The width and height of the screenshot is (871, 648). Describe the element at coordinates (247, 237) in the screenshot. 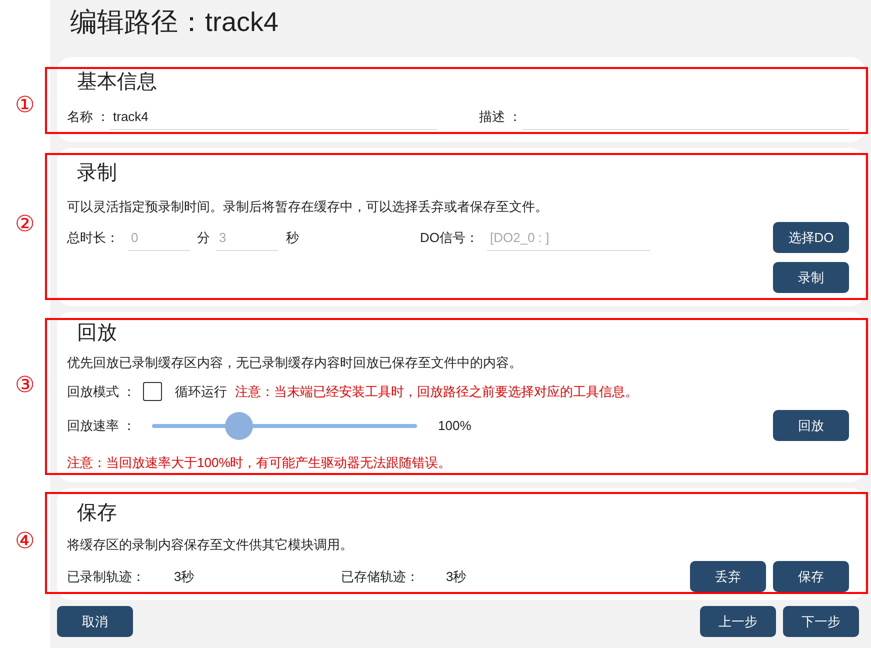

I see `seconds-field: 3` at that location.